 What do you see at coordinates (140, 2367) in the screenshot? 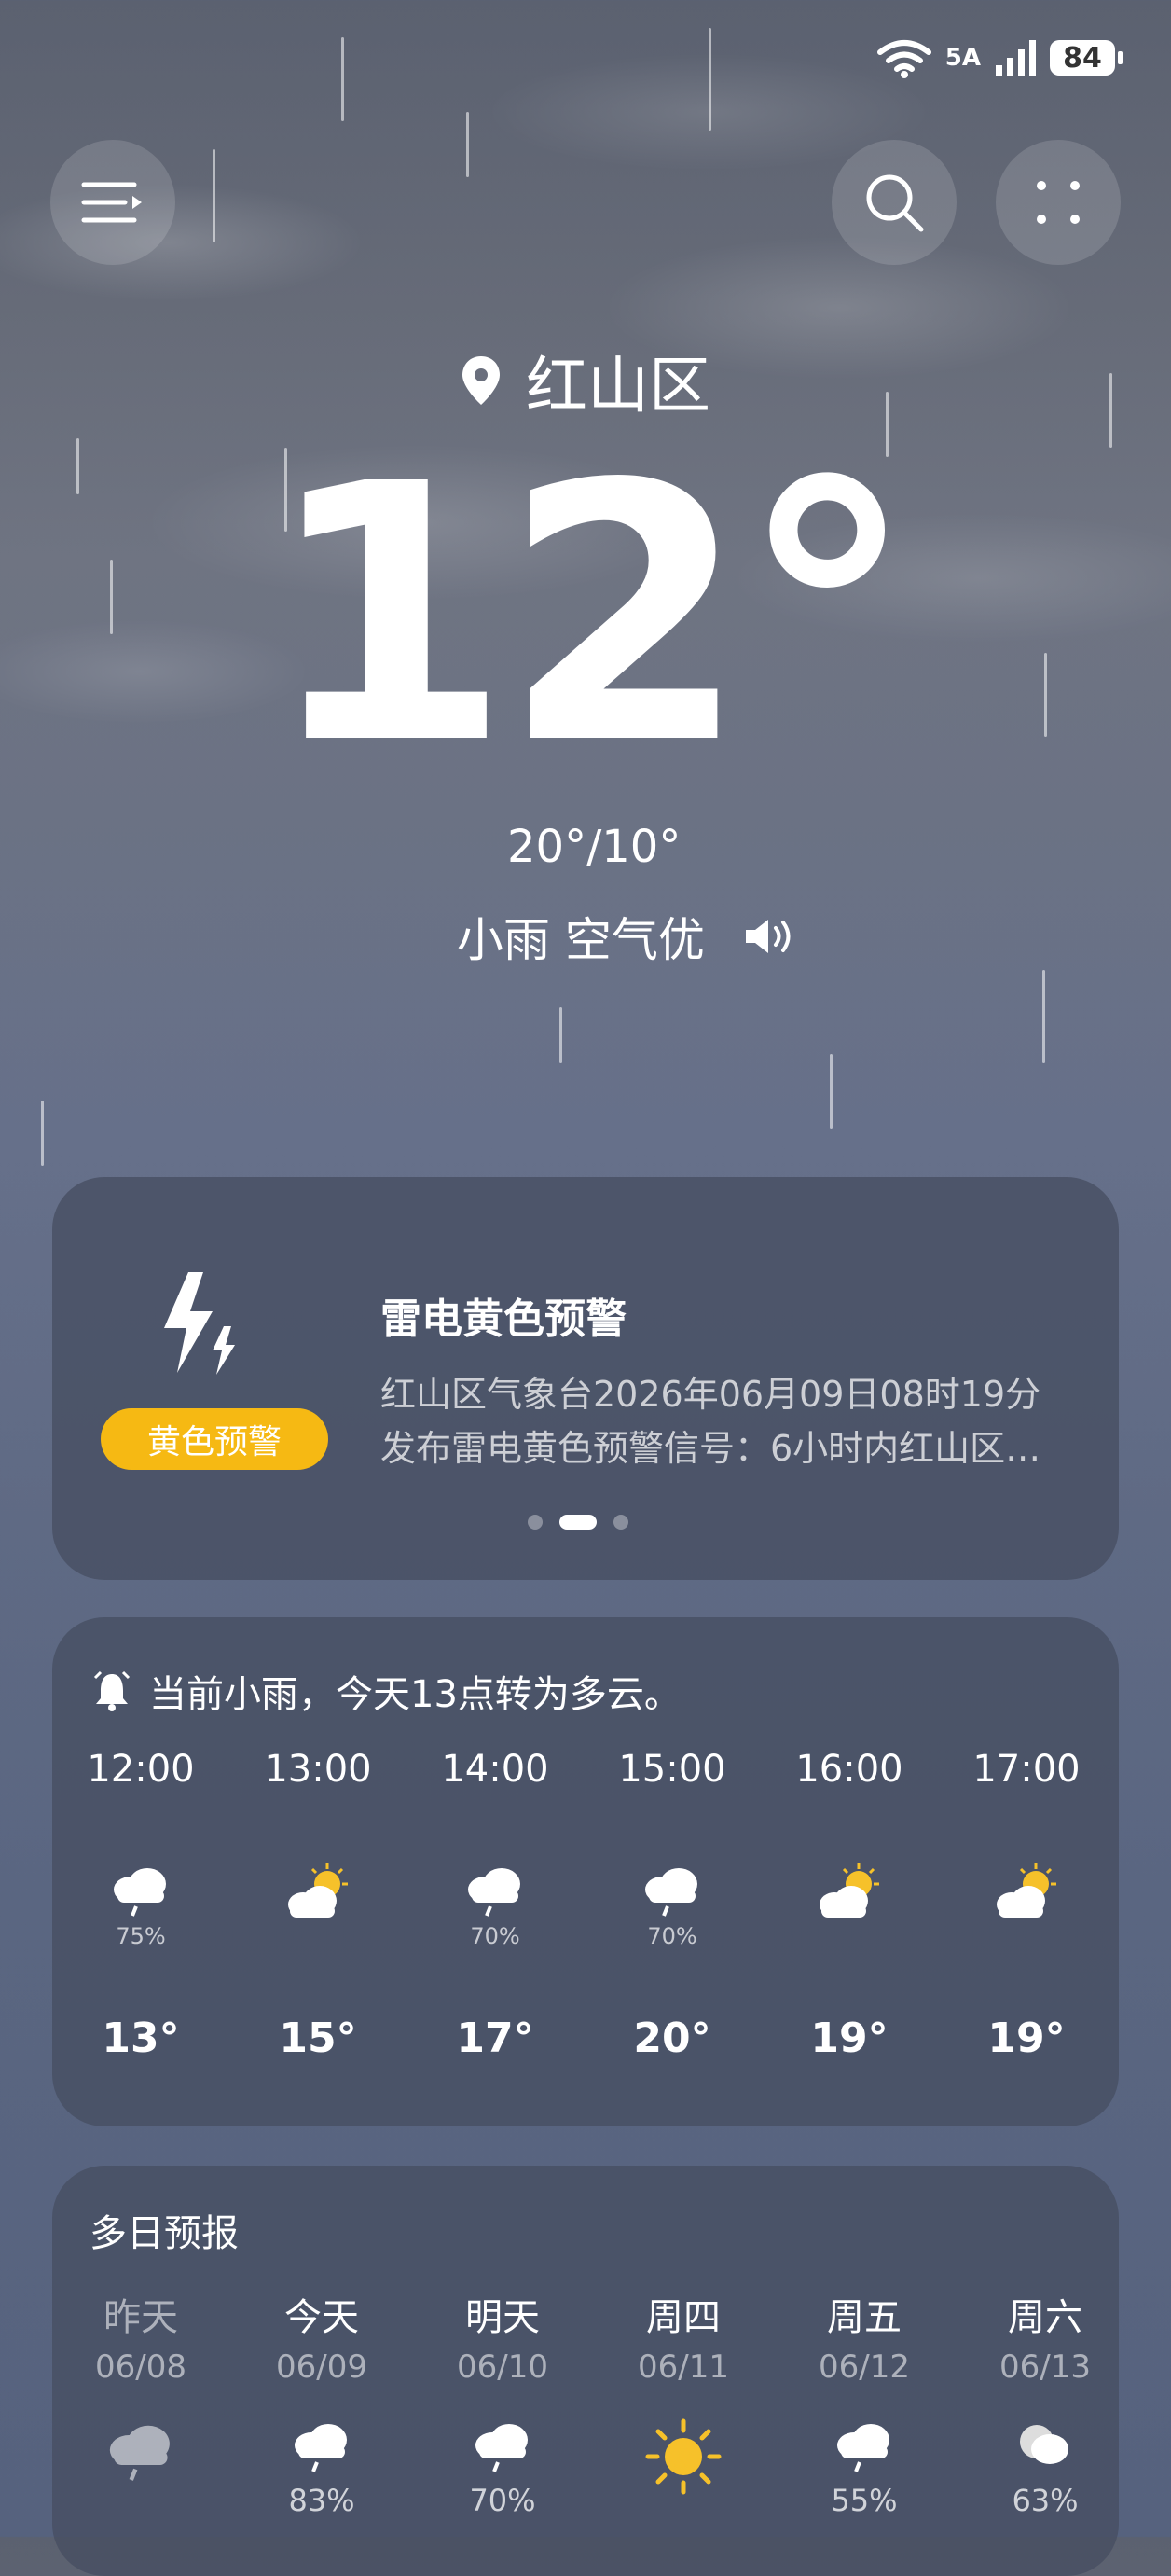
I see `day-date: 06/08` at bounding box center [140, 2367].